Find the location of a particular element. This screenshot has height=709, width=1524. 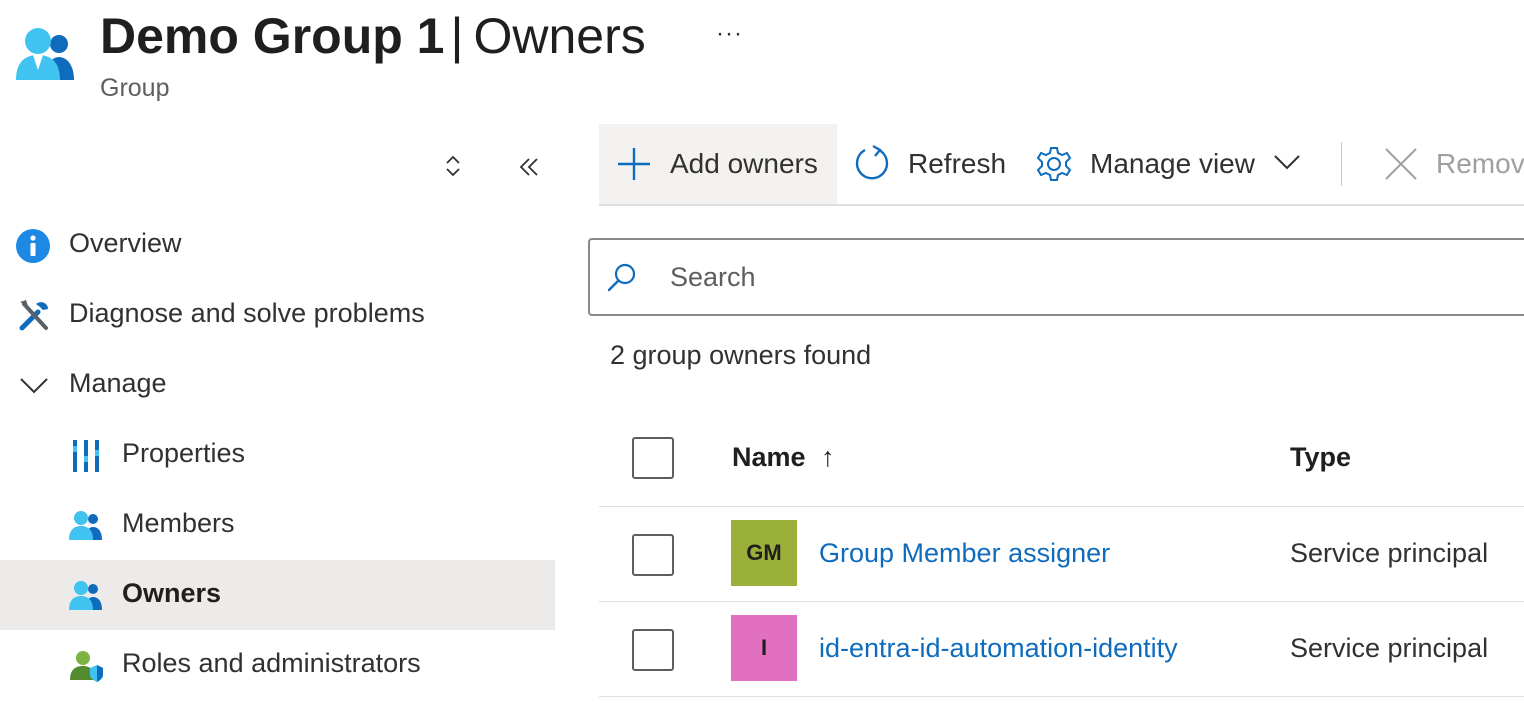

roles-icon is located at coordinates (86, 666).